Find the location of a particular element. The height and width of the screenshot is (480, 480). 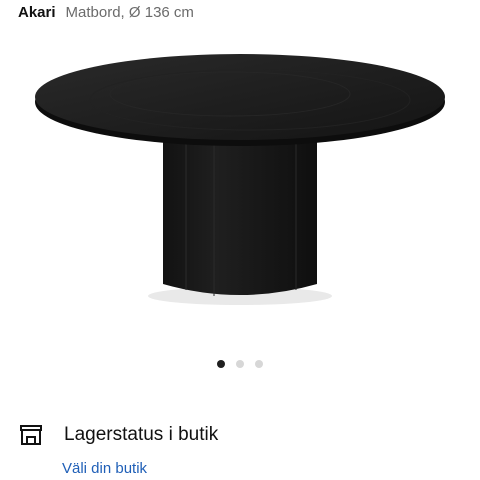

product-brand: Akari is located at coordinates (37, 12).